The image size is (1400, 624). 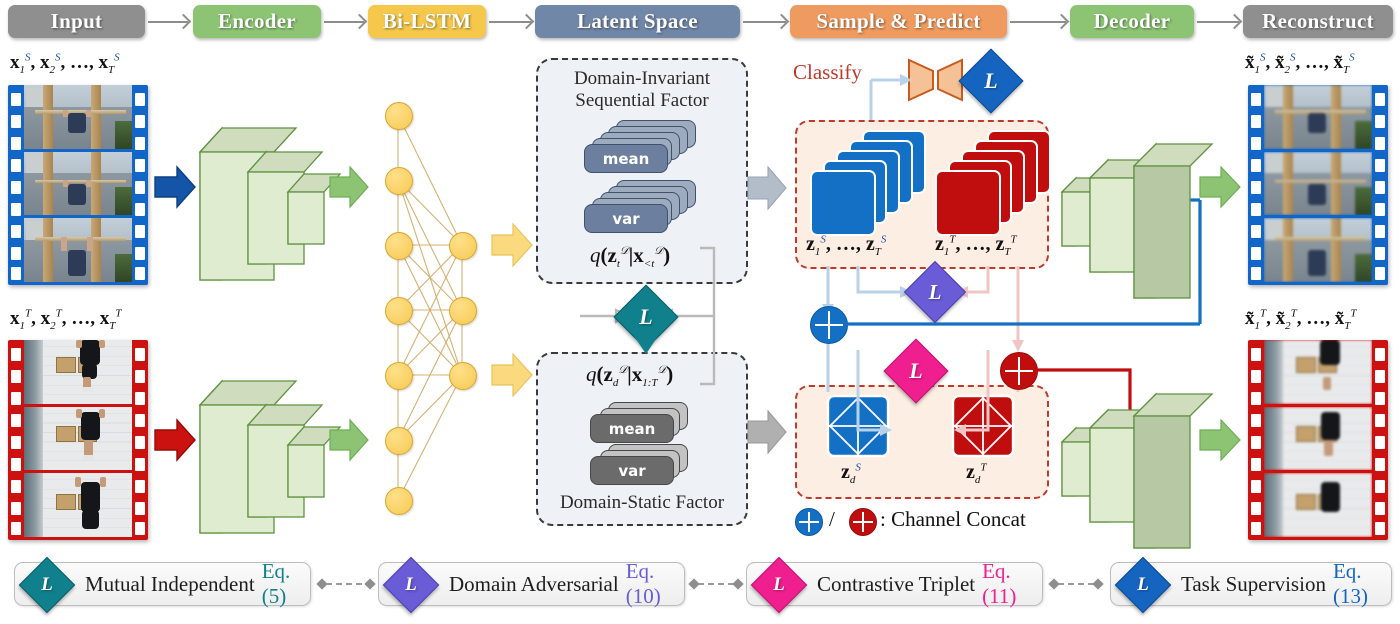 What do you see at coordinates (1253, 583) in the screenshot?
I see `legend-label: Task Supervision` at bounding box center [1253, 583].